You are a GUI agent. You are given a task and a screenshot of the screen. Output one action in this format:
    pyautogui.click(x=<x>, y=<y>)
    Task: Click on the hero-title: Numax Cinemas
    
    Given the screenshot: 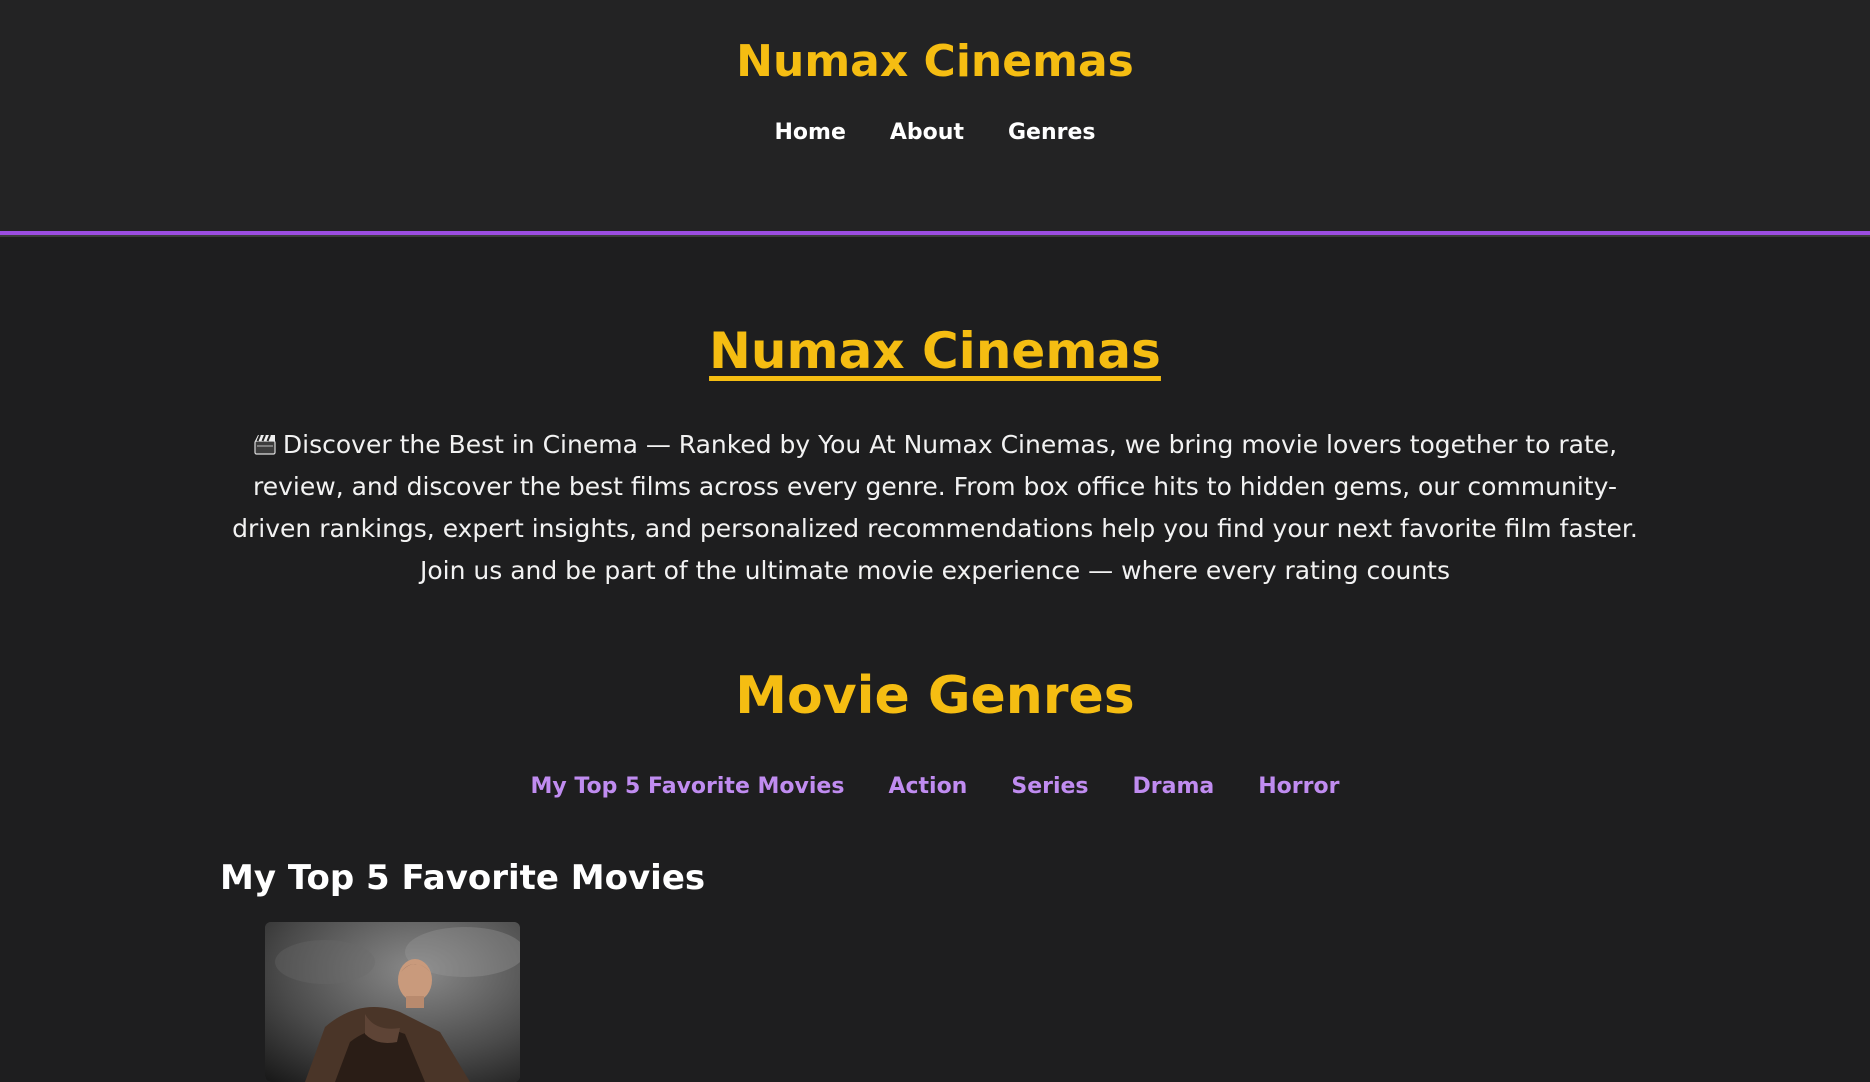 What is the action you would take?
    pyautogui.click(x=935, y=351)
    